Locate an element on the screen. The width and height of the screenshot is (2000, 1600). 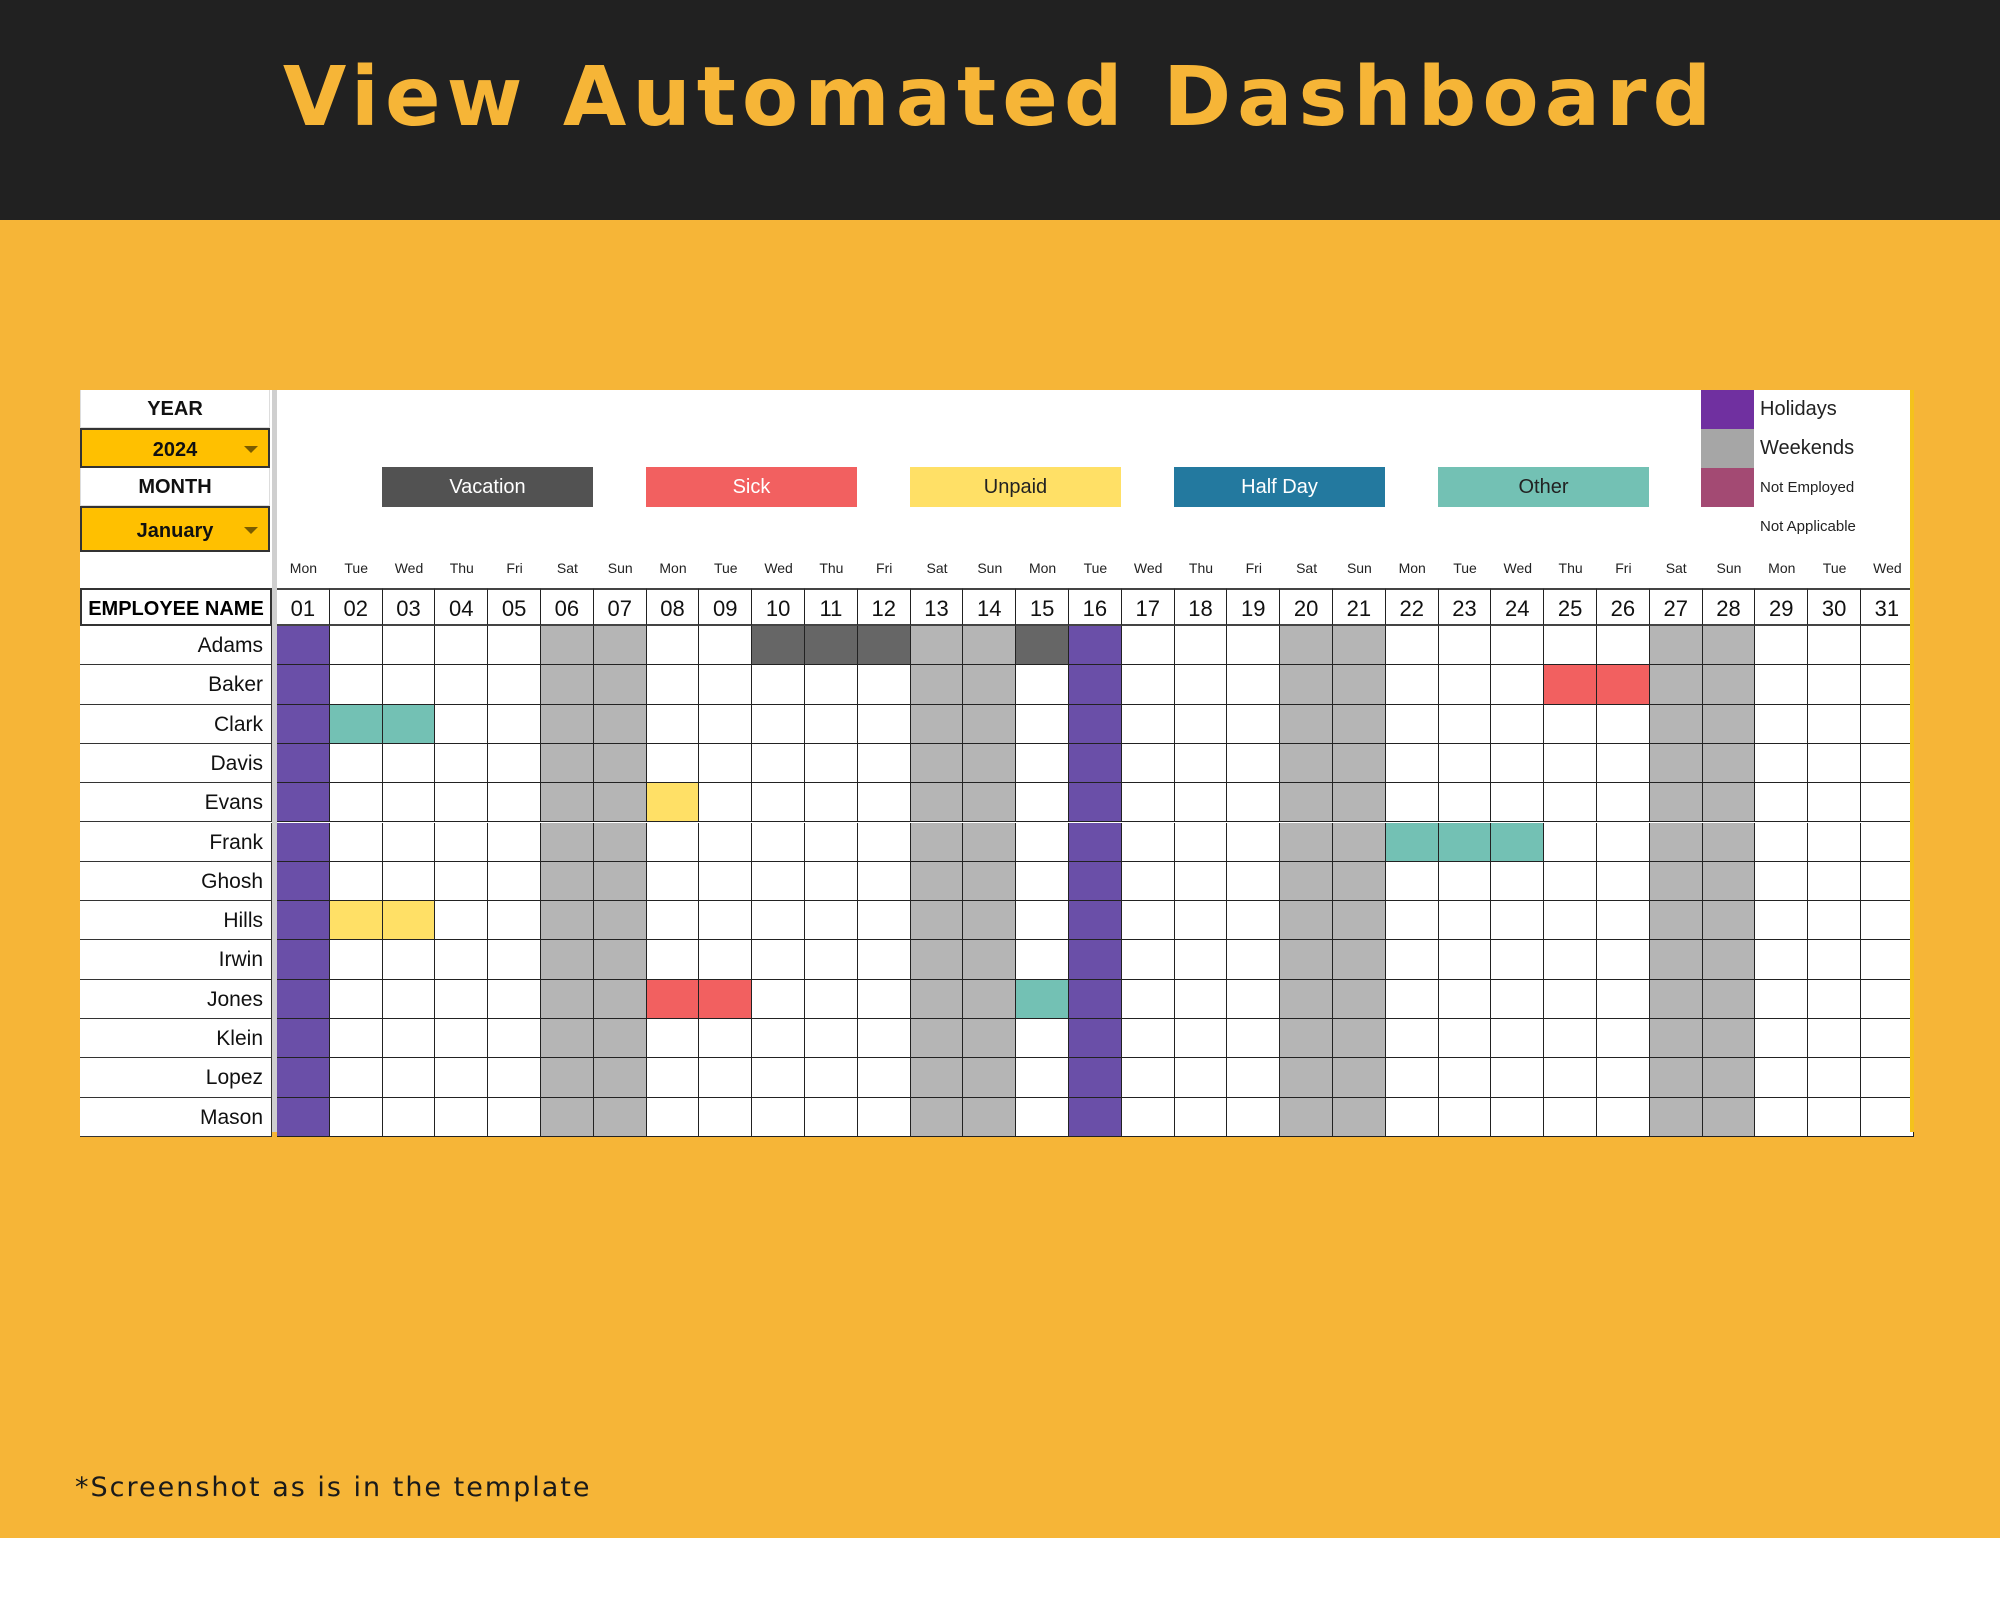
day-cell-sick is located at coordinates (726, 999).